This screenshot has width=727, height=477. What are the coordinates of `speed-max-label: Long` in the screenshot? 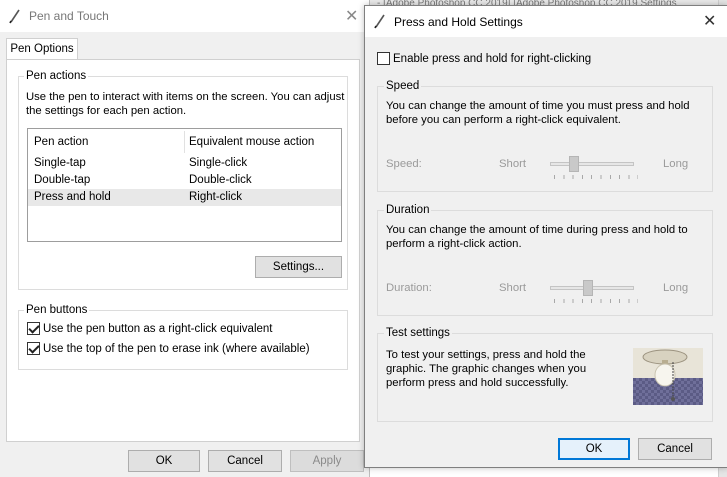 It's located at (676, 164).